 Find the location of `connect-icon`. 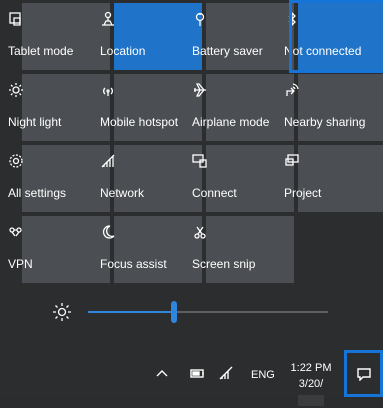

connect-icon is located at coordinates (200, 161).